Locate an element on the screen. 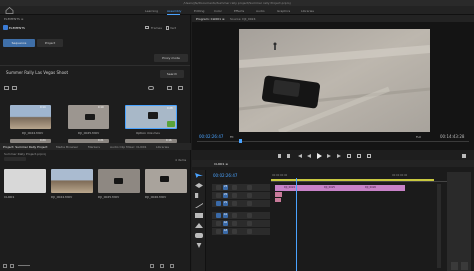  mark-in-icon is located at coordinates (279, 156).